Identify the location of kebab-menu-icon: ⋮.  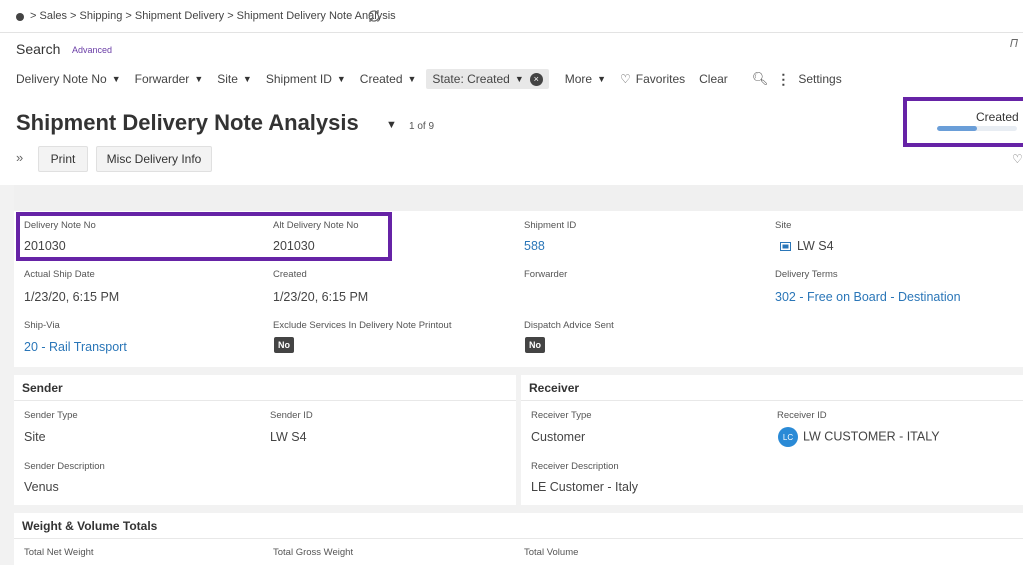
(783, 79).